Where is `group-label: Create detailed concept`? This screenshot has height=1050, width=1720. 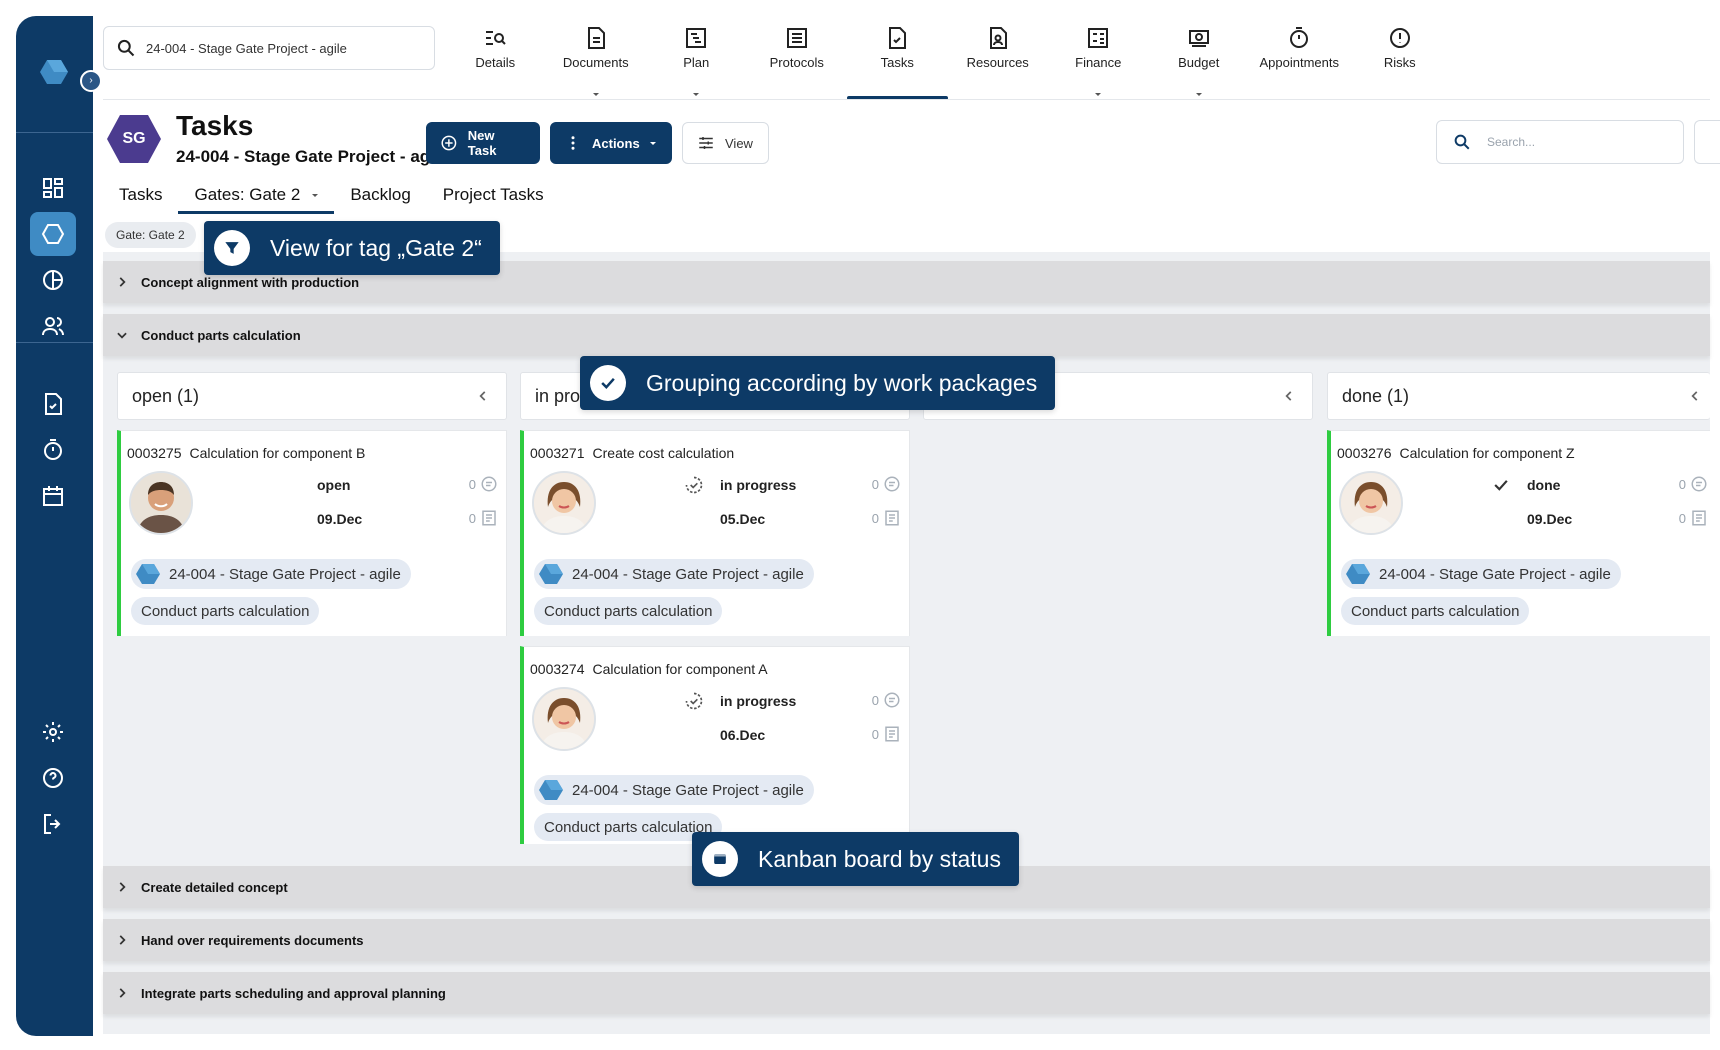
group-label: Create detailed concept is located at coordinates (214, 887).